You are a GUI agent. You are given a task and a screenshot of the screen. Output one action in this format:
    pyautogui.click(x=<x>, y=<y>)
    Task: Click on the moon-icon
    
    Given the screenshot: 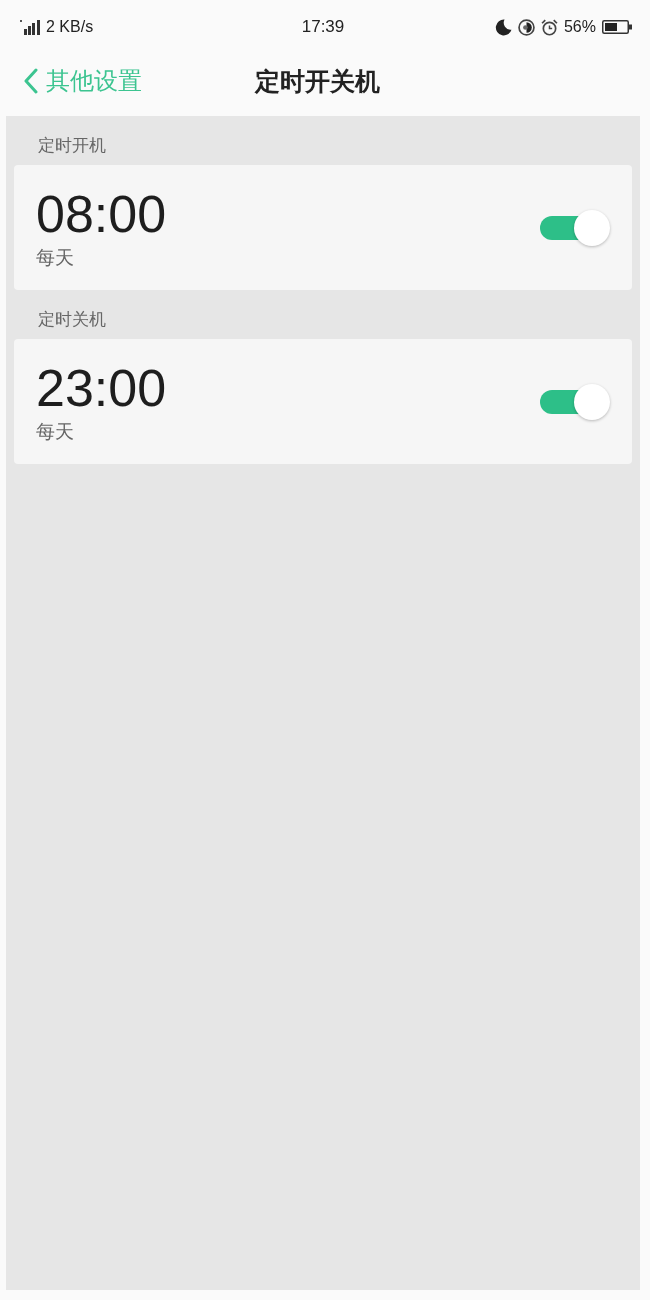 What is the action you would take?
    pyautogui.click(x=503, y=27)
    